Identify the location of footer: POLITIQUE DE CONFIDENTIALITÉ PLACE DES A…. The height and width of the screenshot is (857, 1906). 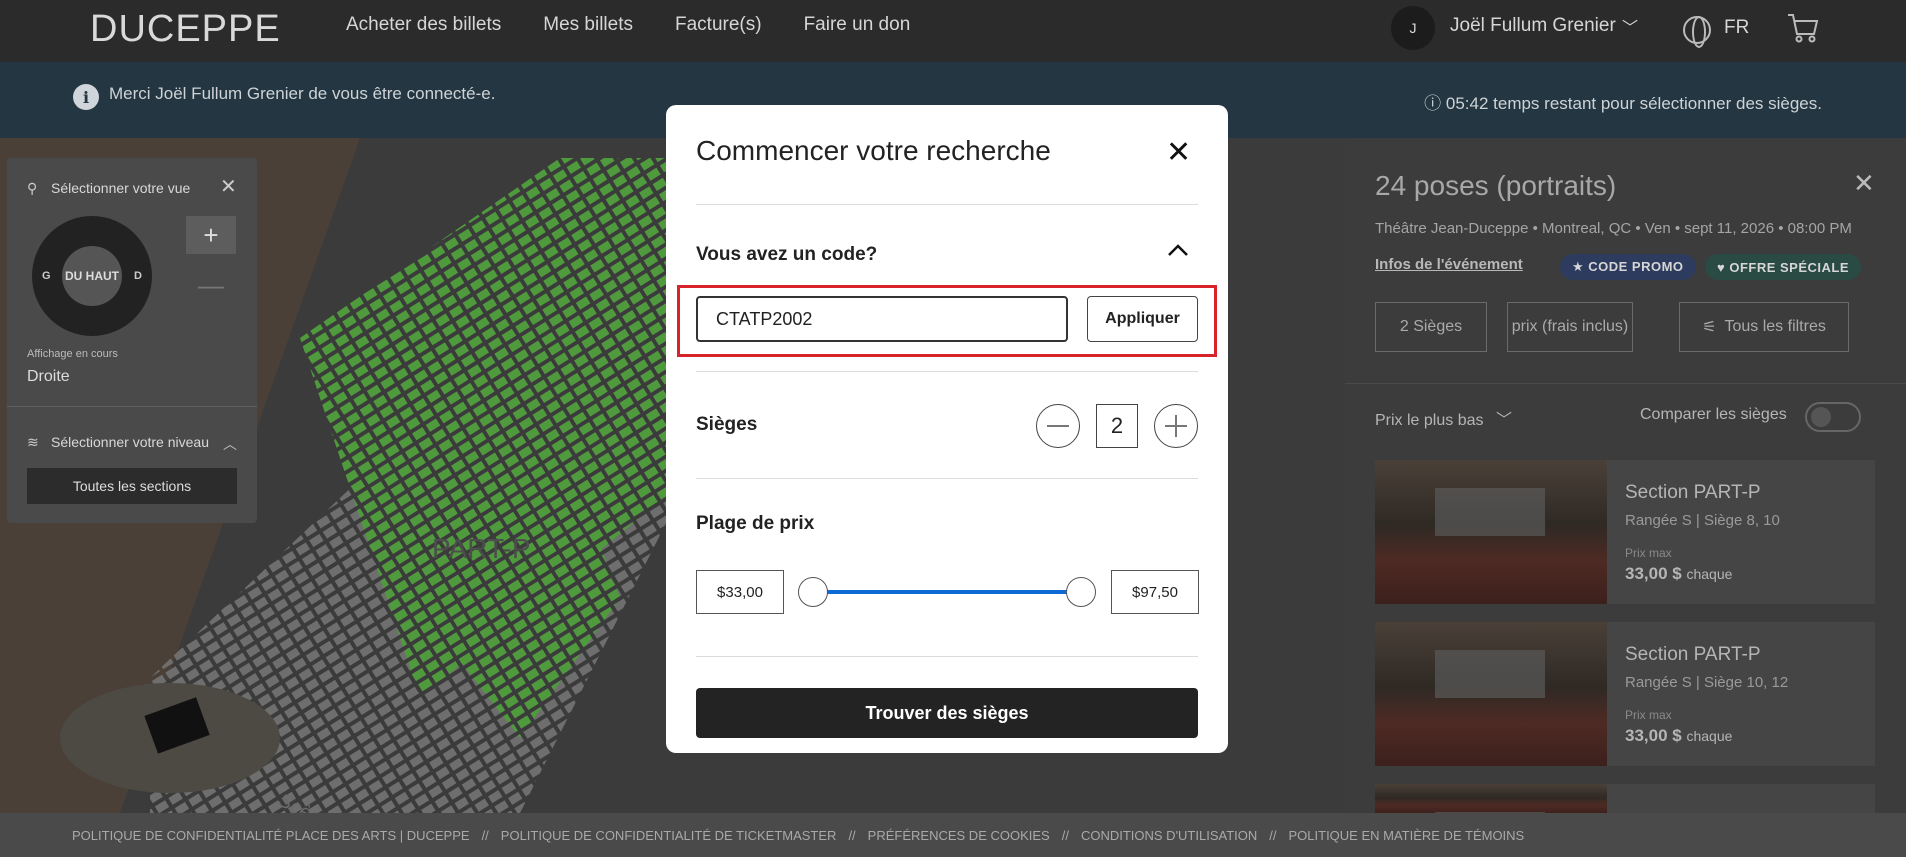
(953, 835).